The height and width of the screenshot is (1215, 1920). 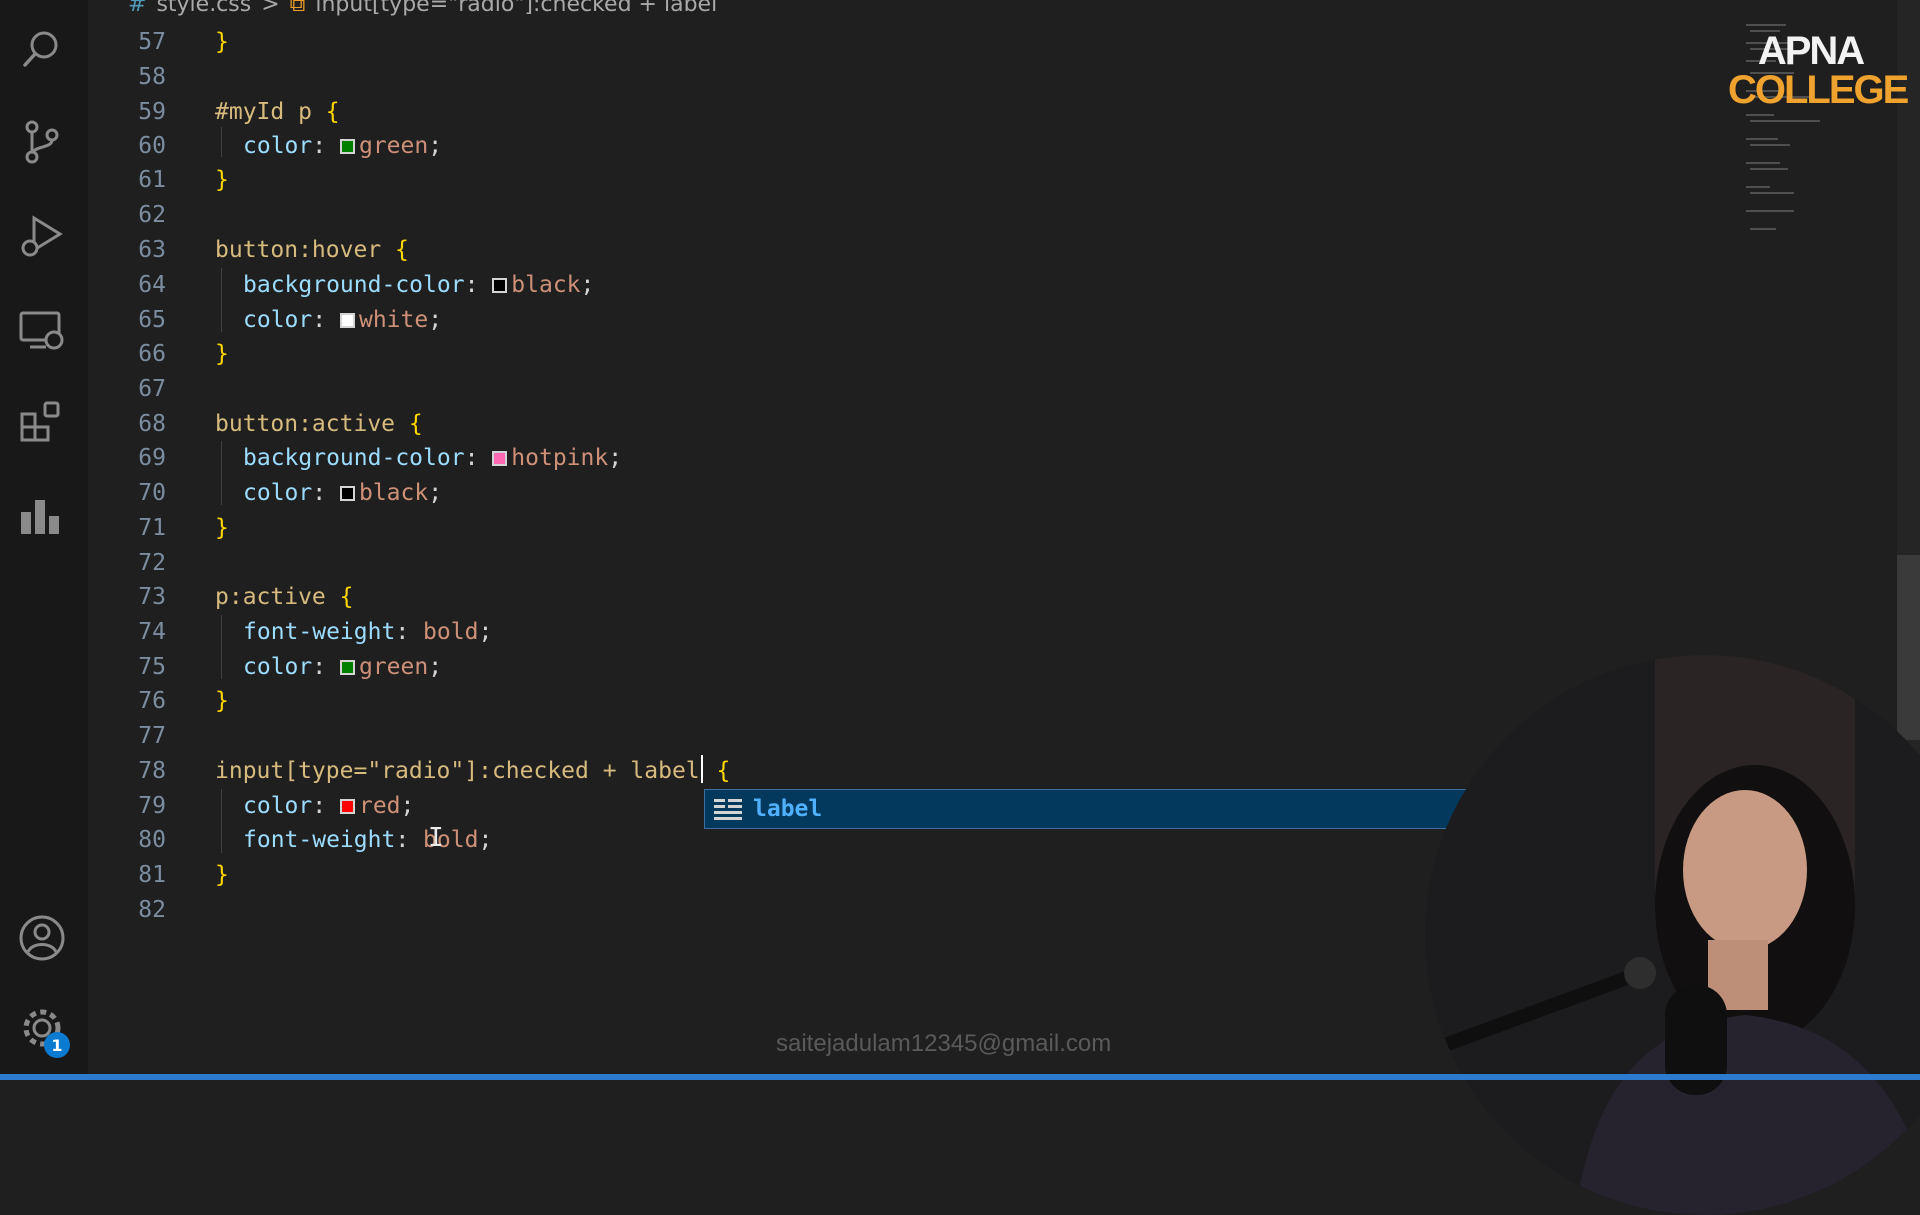 What do you see at coordinates (838, 528) in the screenshot?
I see `code-line: 71 }` at bounding box center [838, 528].